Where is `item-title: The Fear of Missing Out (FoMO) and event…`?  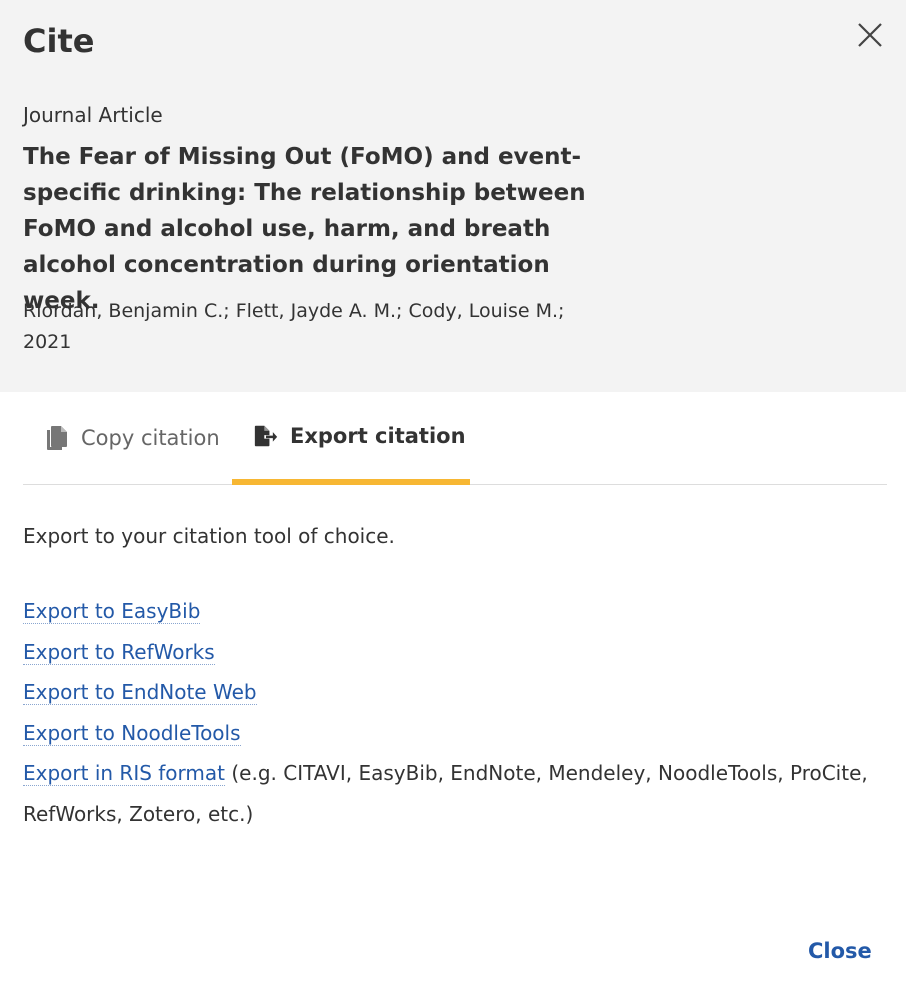 item-title: The Fear of Missing Out (FoMO) and event… is located at coordinates (304, 229).